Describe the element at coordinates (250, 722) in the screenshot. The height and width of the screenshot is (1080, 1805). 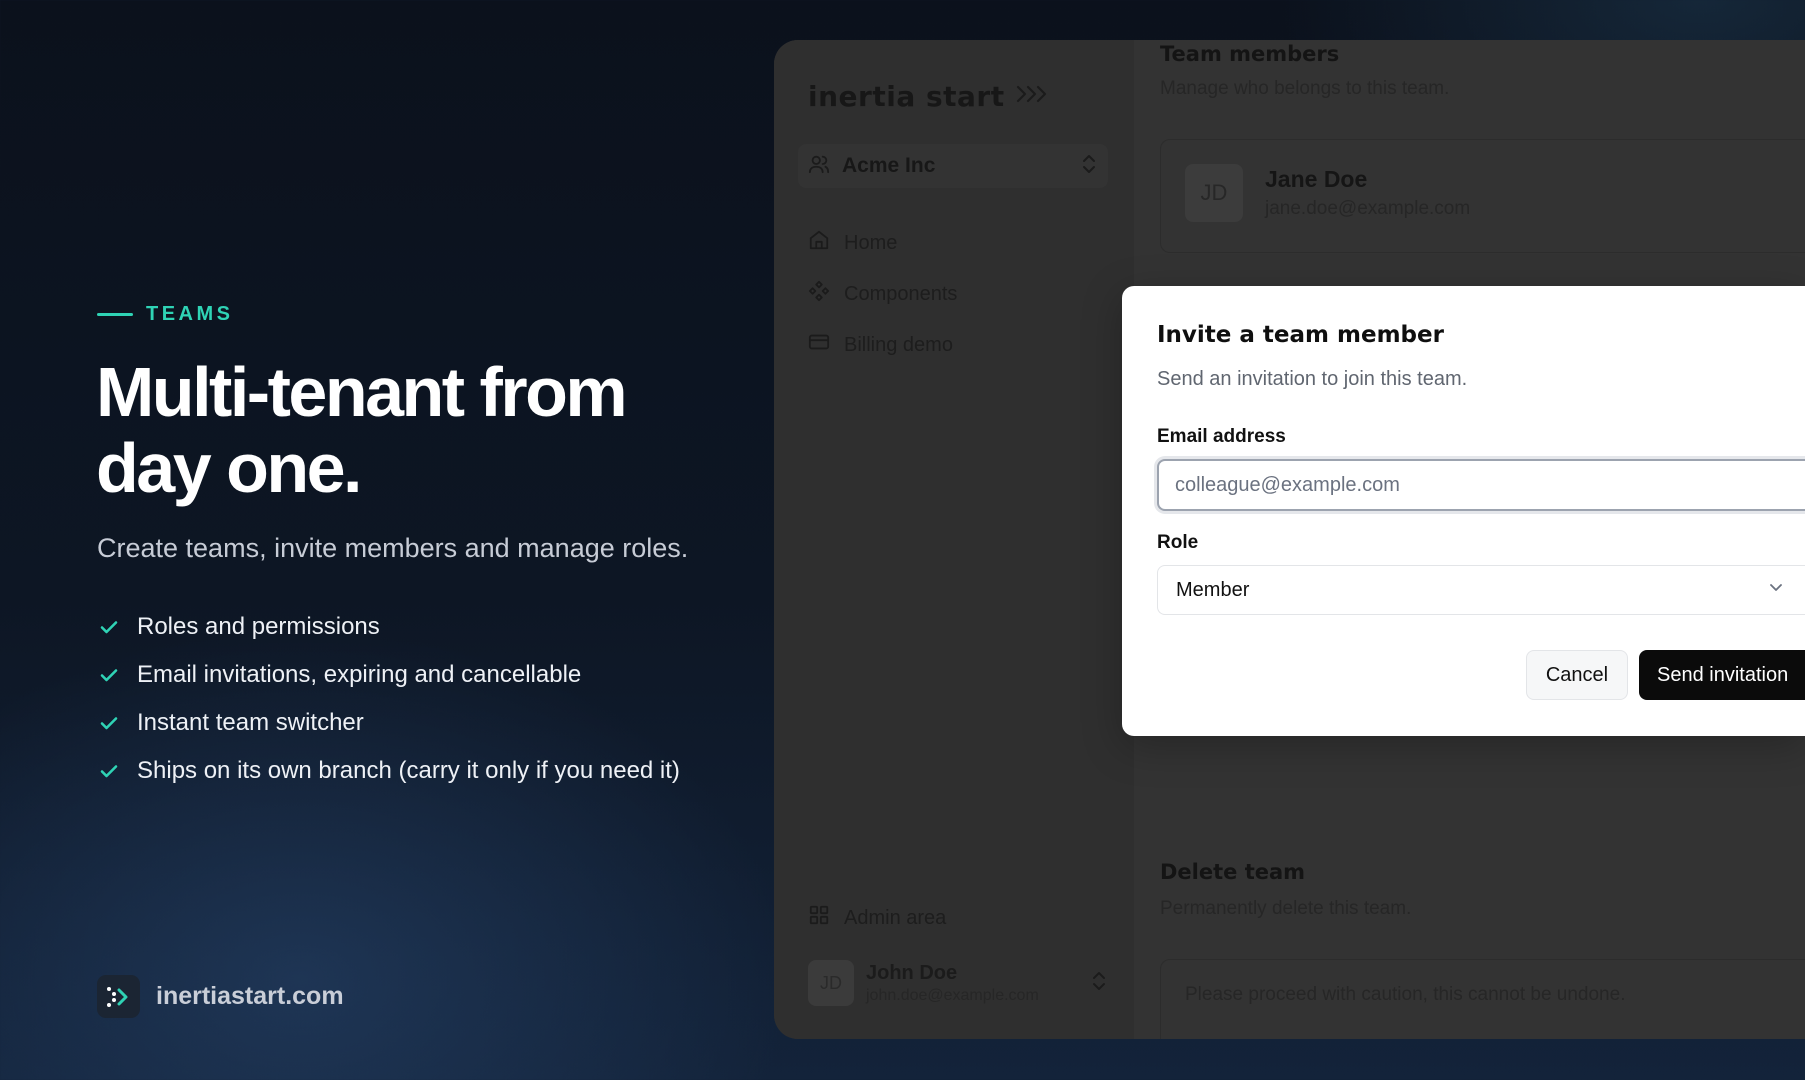
I see `feature-label: Instant team switcher` at that location.